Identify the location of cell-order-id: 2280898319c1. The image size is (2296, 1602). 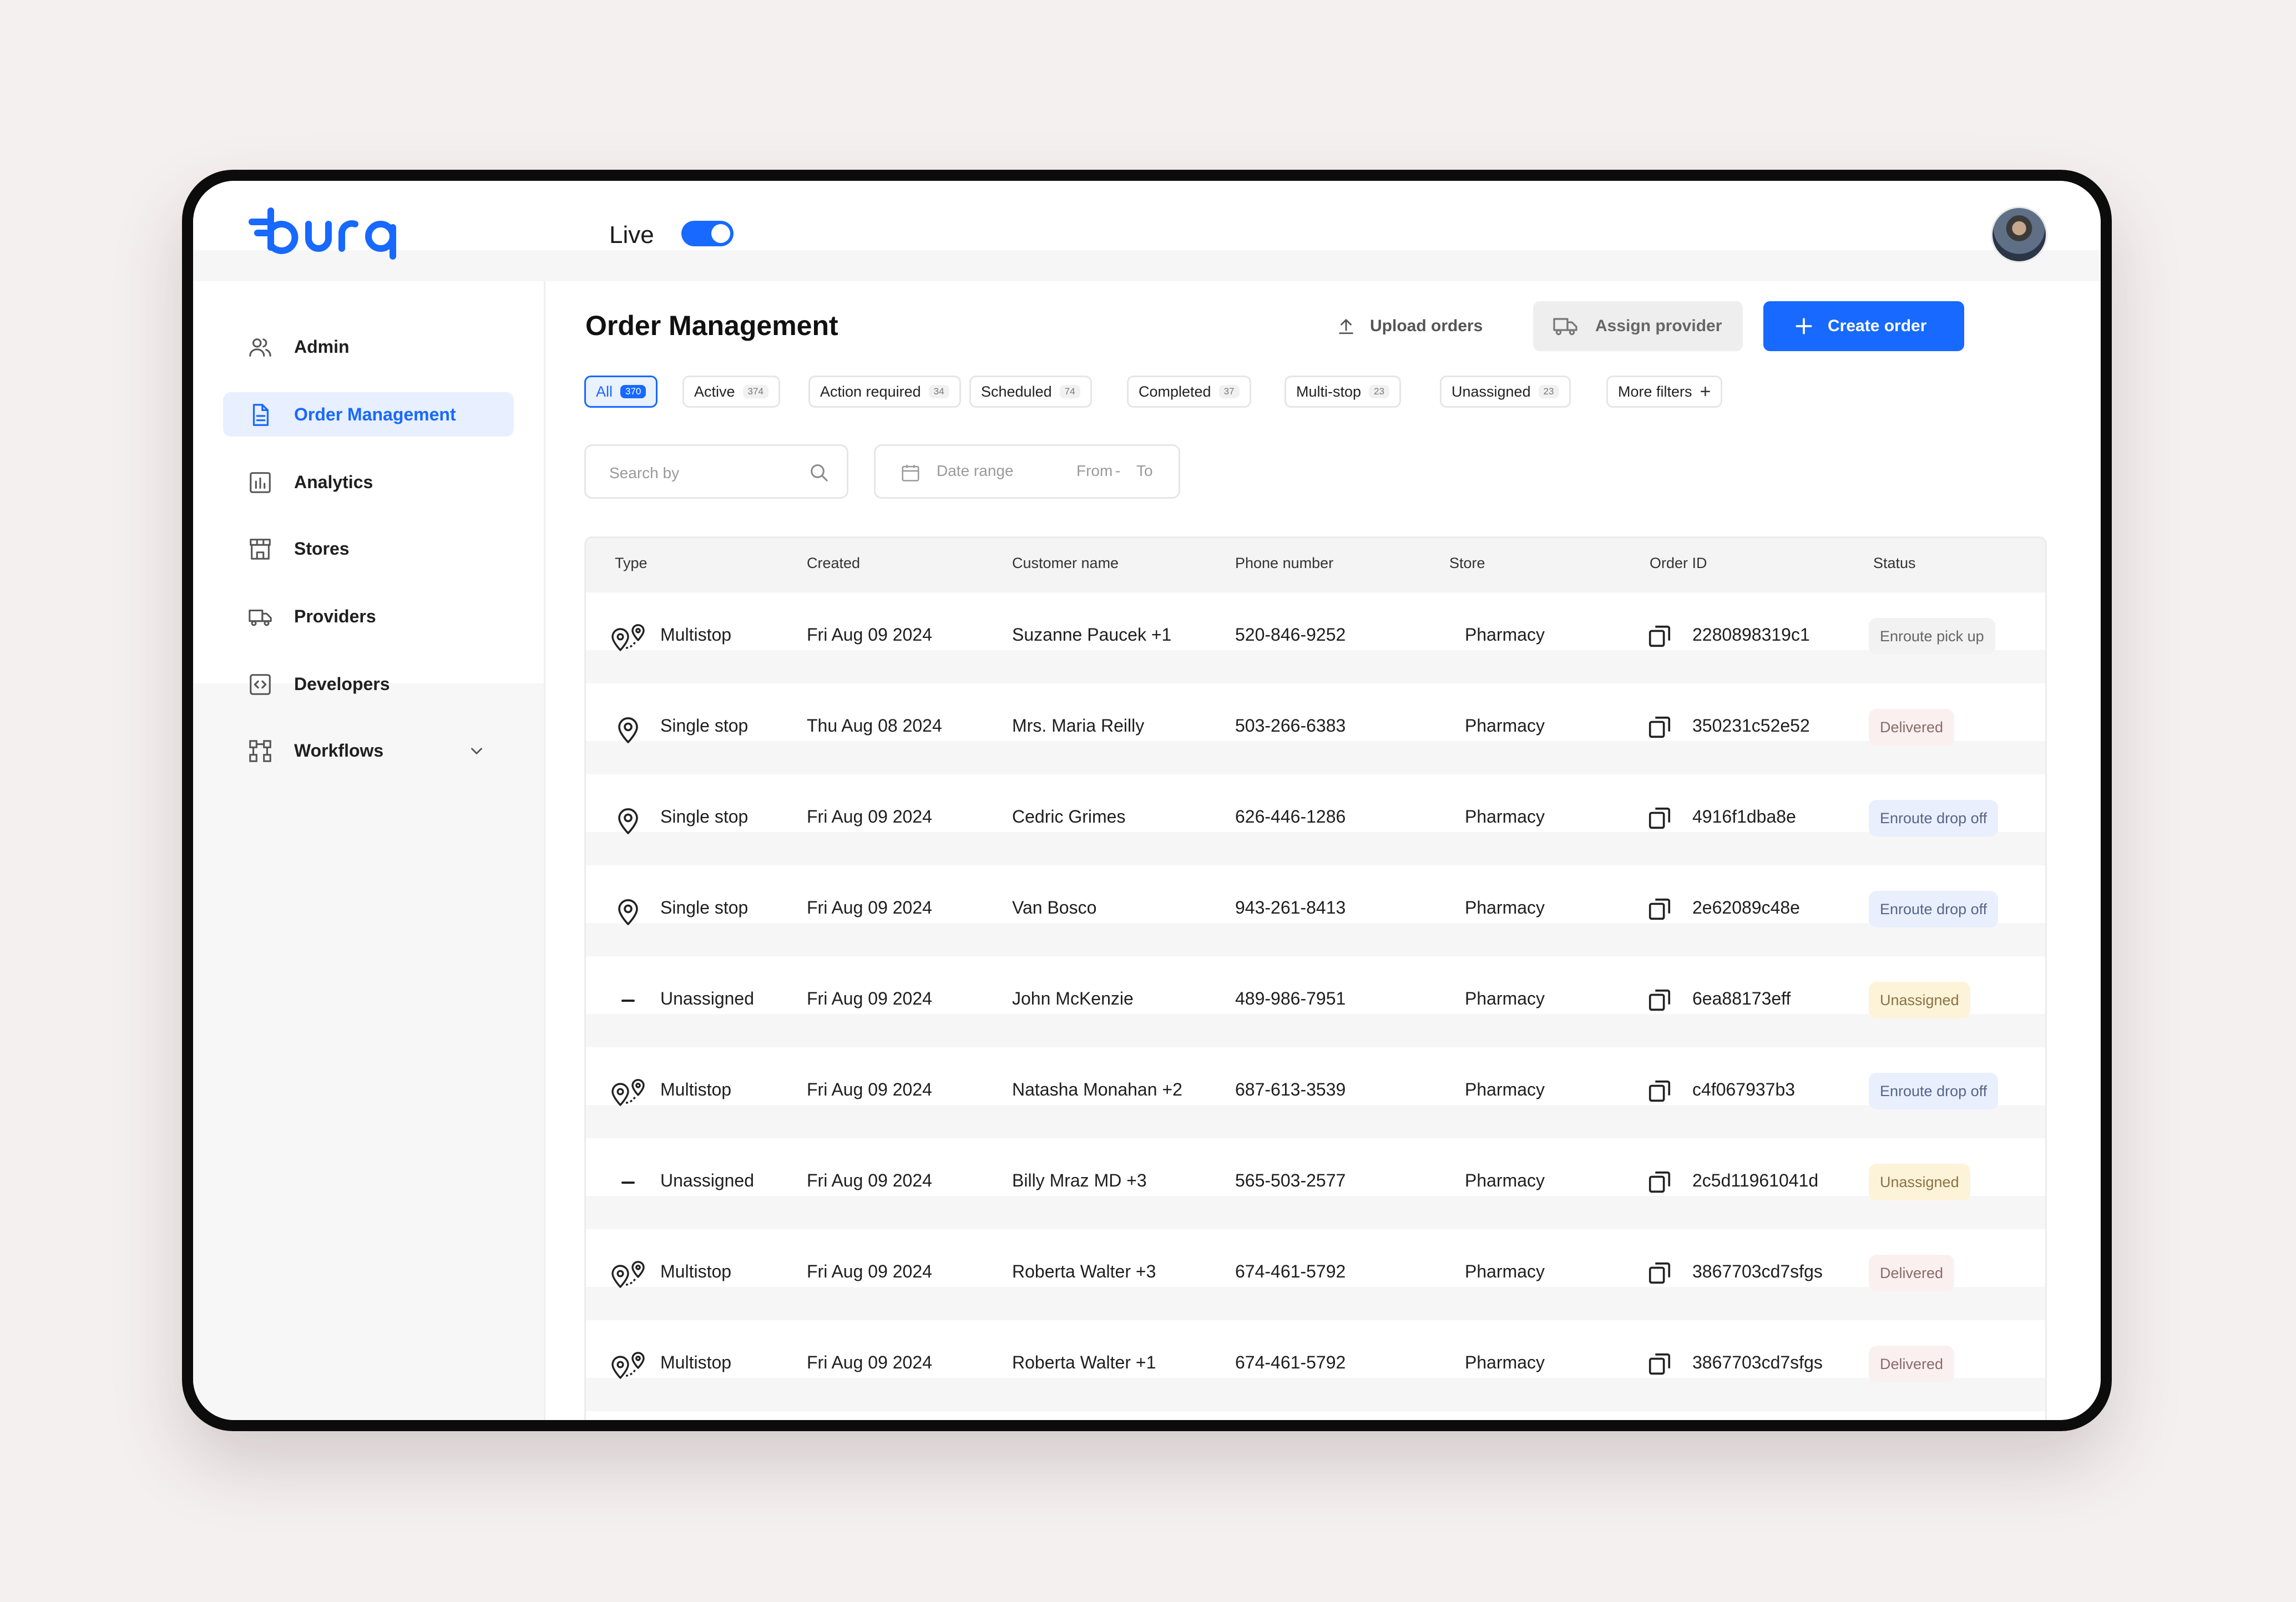
(1751, 635).